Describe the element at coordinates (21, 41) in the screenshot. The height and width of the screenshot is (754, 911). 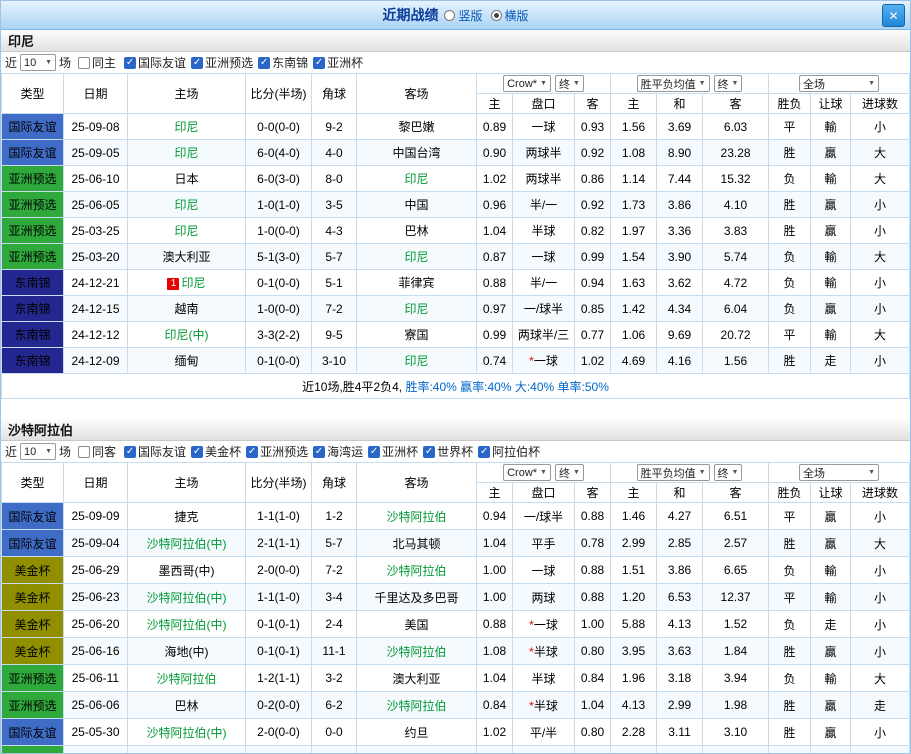
I see `team-name: 印尼` at that location.